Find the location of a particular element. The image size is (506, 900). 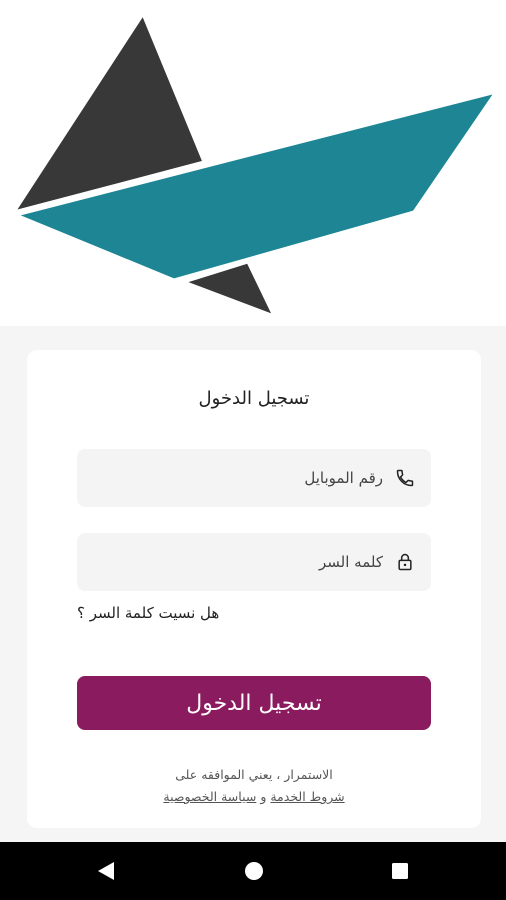

recents-square-icon is located at coordinates (400, 871).